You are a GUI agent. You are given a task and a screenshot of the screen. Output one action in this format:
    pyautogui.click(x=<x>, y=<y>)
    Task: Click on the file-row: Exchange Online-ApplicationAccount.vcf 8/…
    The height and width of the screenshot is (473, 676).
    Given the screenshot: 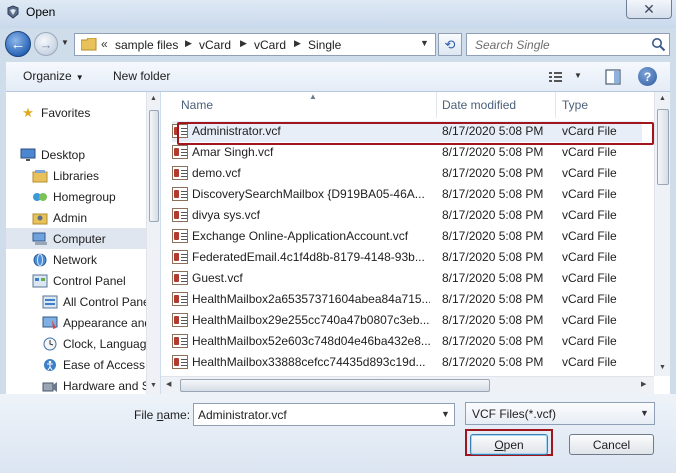 What is the action you would take?
    pyautogui.click(x=407, y=236)
    